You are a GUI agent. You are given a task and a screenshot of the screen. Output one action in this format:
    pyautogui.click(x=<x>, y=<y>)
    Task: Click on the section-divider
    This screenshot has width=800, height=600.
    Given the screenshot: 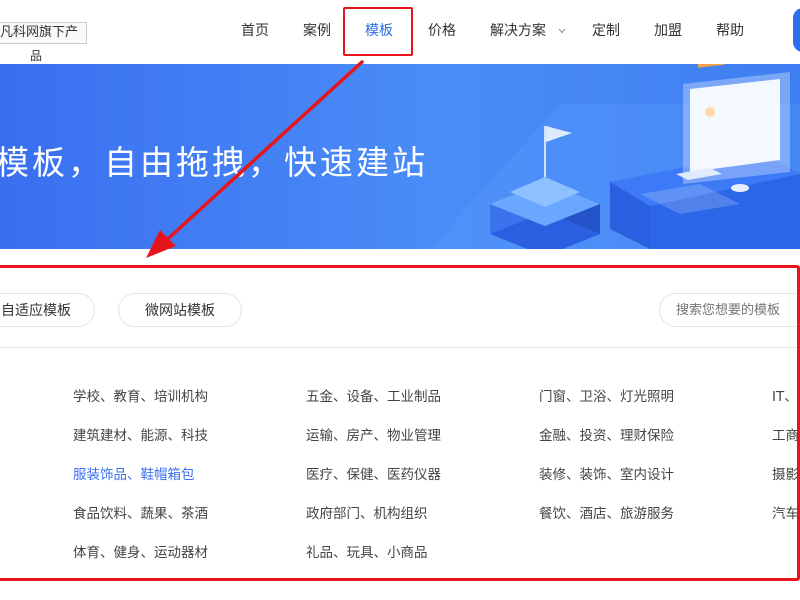 What is the action you would take?
    pyautogui.click(x=400, y=347)
    